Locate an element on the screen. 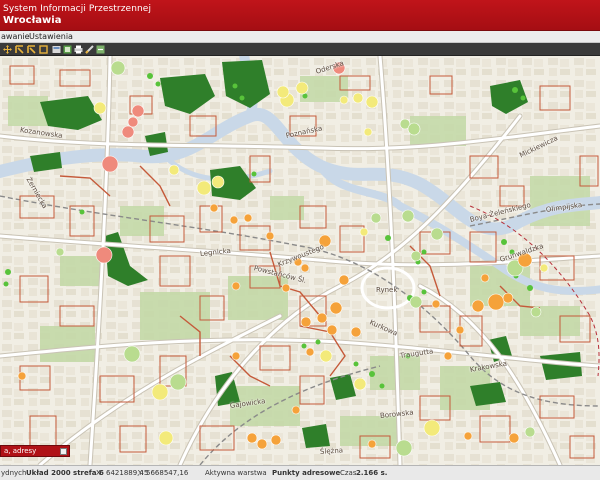 This screenshot has height=480, width=600. x-coord-label: X: is located at coordinates (100, 473).